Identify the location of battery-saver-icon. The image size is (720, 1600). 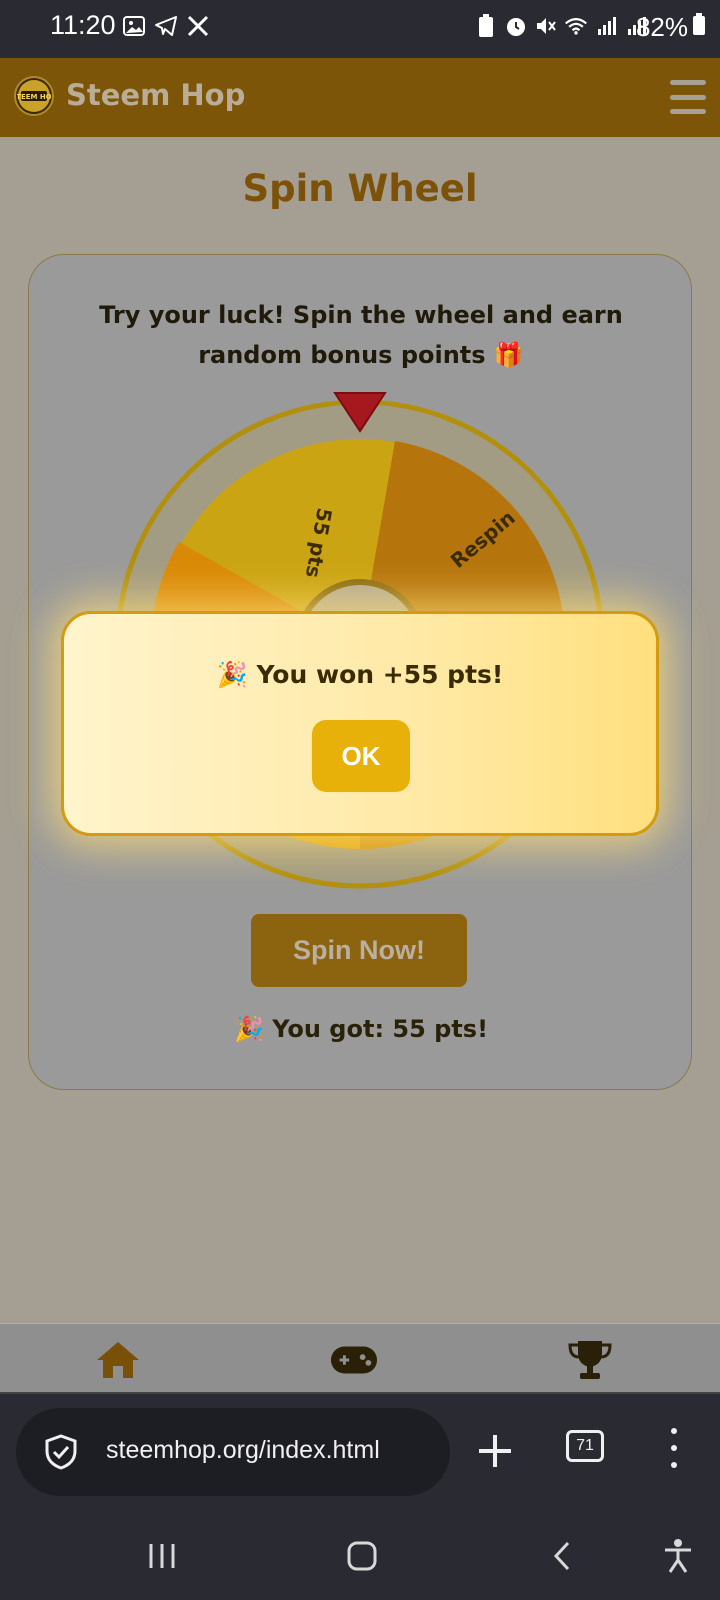
(486, 26).